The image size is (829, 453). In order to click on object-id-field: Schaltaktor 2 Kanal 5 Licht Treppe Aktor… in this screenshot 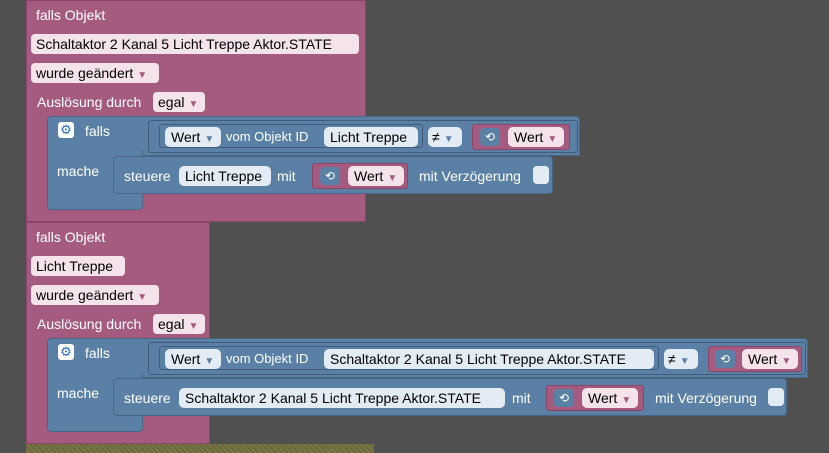, I will do `click(489, 359)`.